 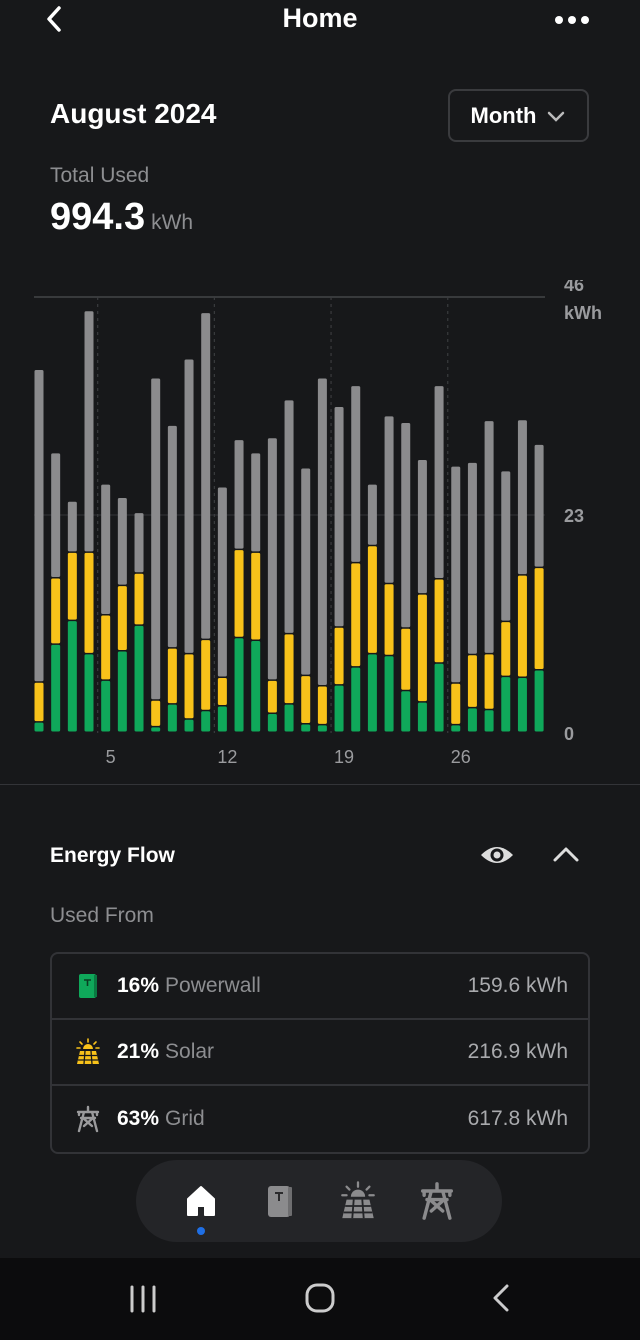 I want to click on tab-grid, so click(x=437, y=1201).